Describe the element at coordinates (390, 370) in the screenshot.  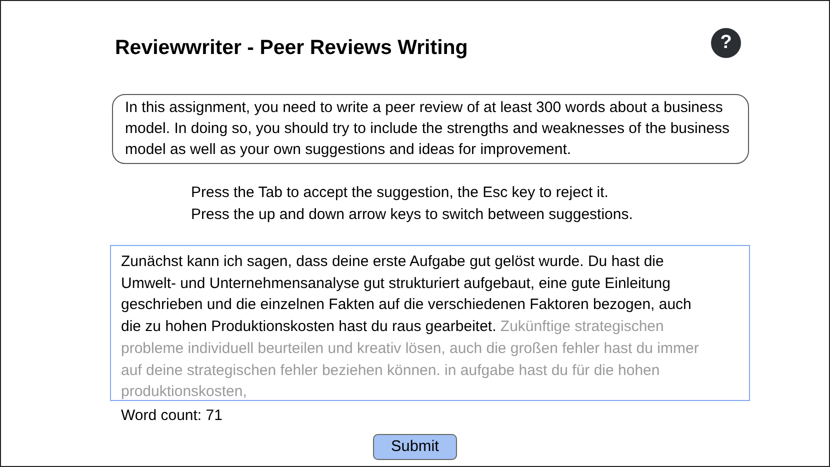
I see `suggestion-text: auf deine strategischen fehler beziehen können. in aufgabe hast du für die hohen` at that location.